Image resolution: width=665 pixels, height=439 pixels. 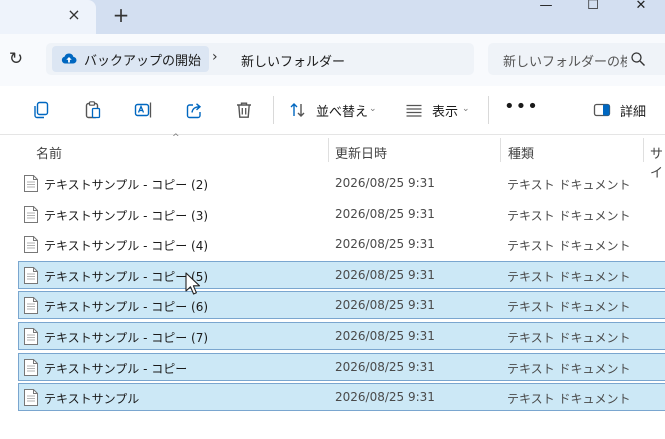 I want to click on refresh-icon: ↻, so click(x=16, y=59).